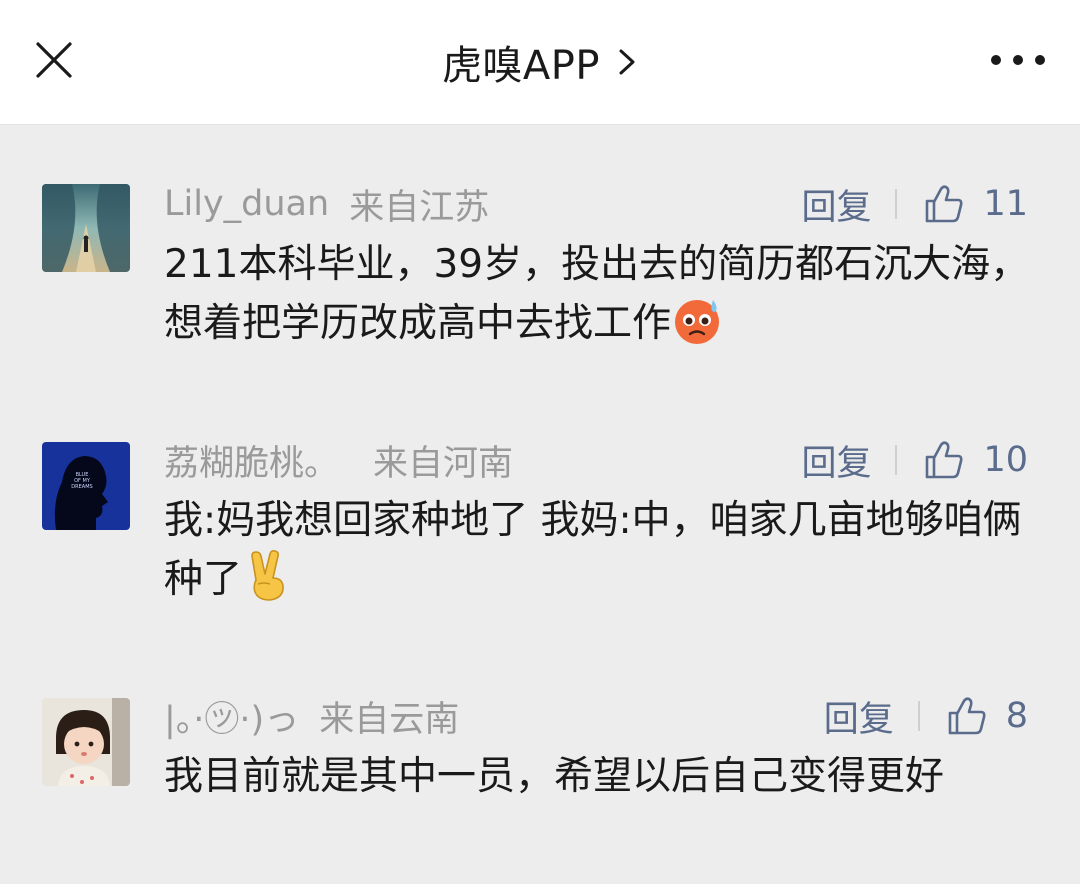 The image size is (1080, 884). What do you see at coordinates (1005, 460) in the screenshot?
I see `like-count: 10` at bounding box center [1005, 460].